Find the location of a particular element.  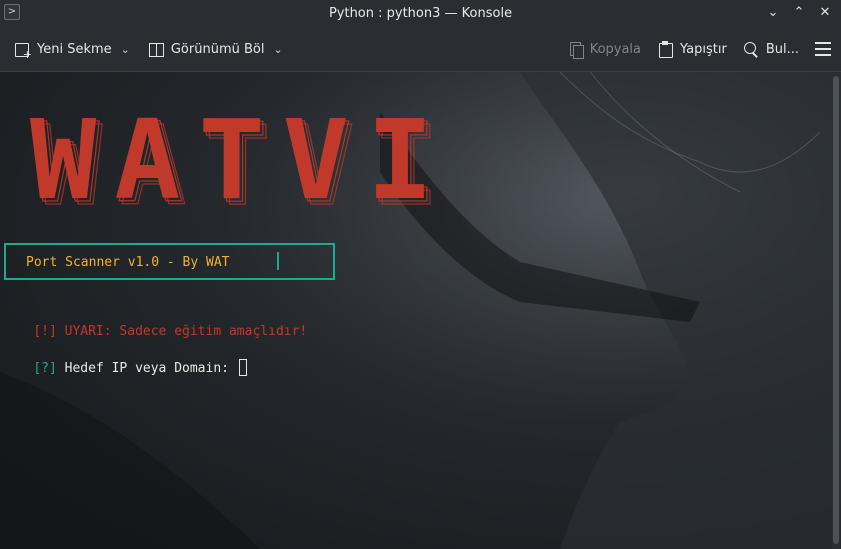

split-view-button: Görünümü Böl ⌄ is located at coordinates (215, 49).